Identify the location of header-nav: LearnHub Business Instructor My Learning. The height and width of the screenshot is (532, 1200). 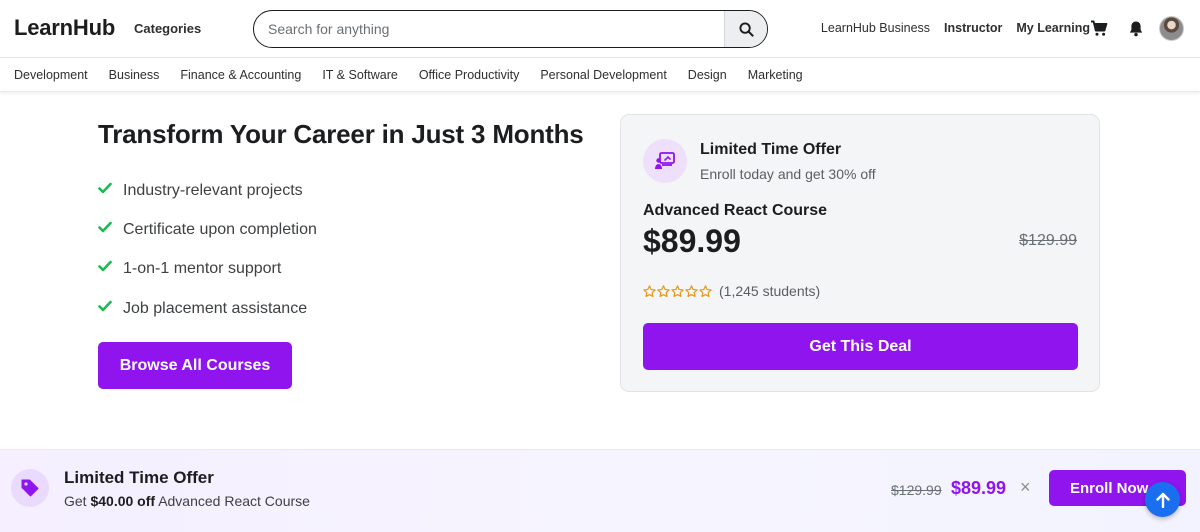
(955, 28).